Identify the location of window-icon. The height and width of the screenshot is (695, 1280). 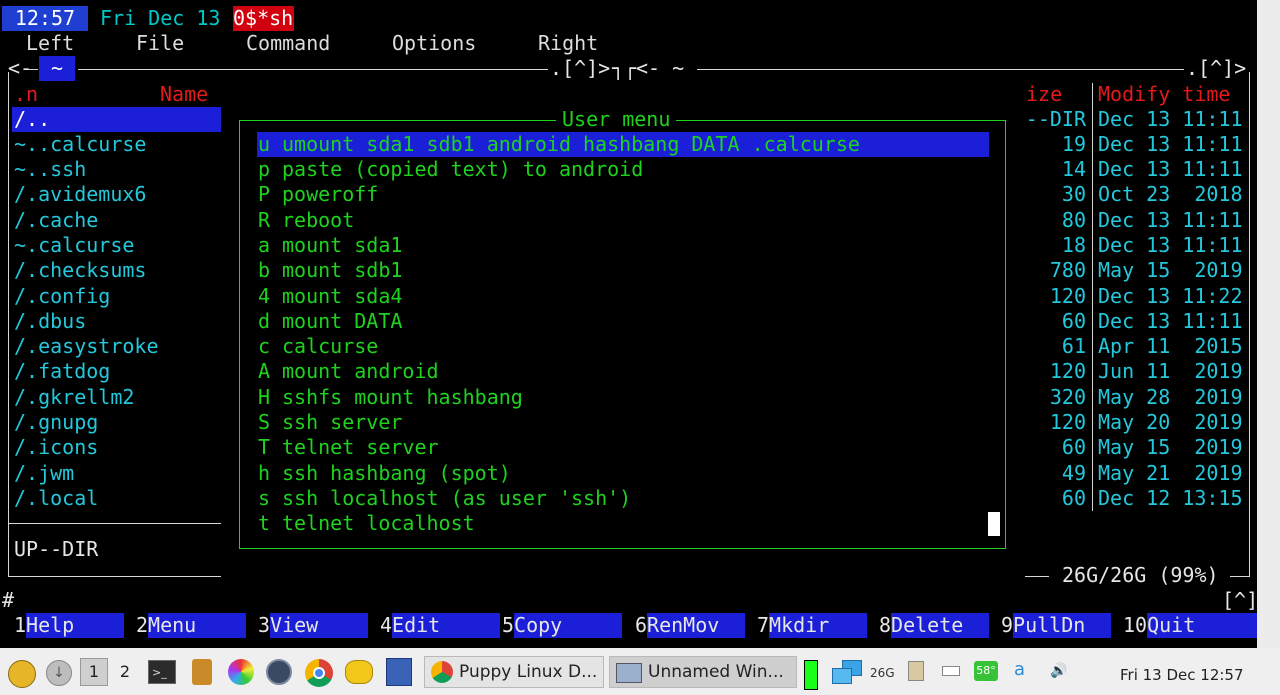
(629, 673).